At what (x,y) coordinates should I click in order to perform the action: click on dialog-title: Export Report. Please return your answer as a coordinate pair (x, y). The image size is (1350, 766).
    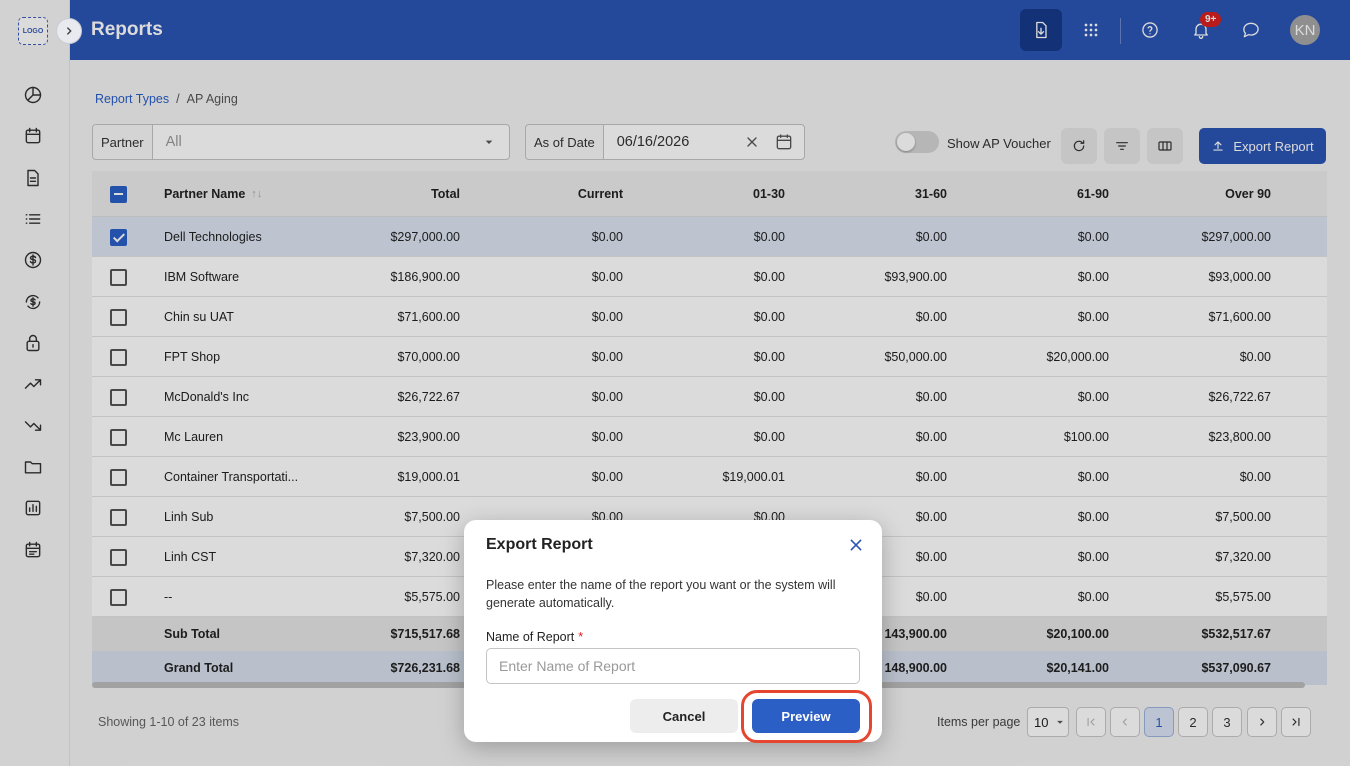
    Looking at the image, I should click on (539, 544).